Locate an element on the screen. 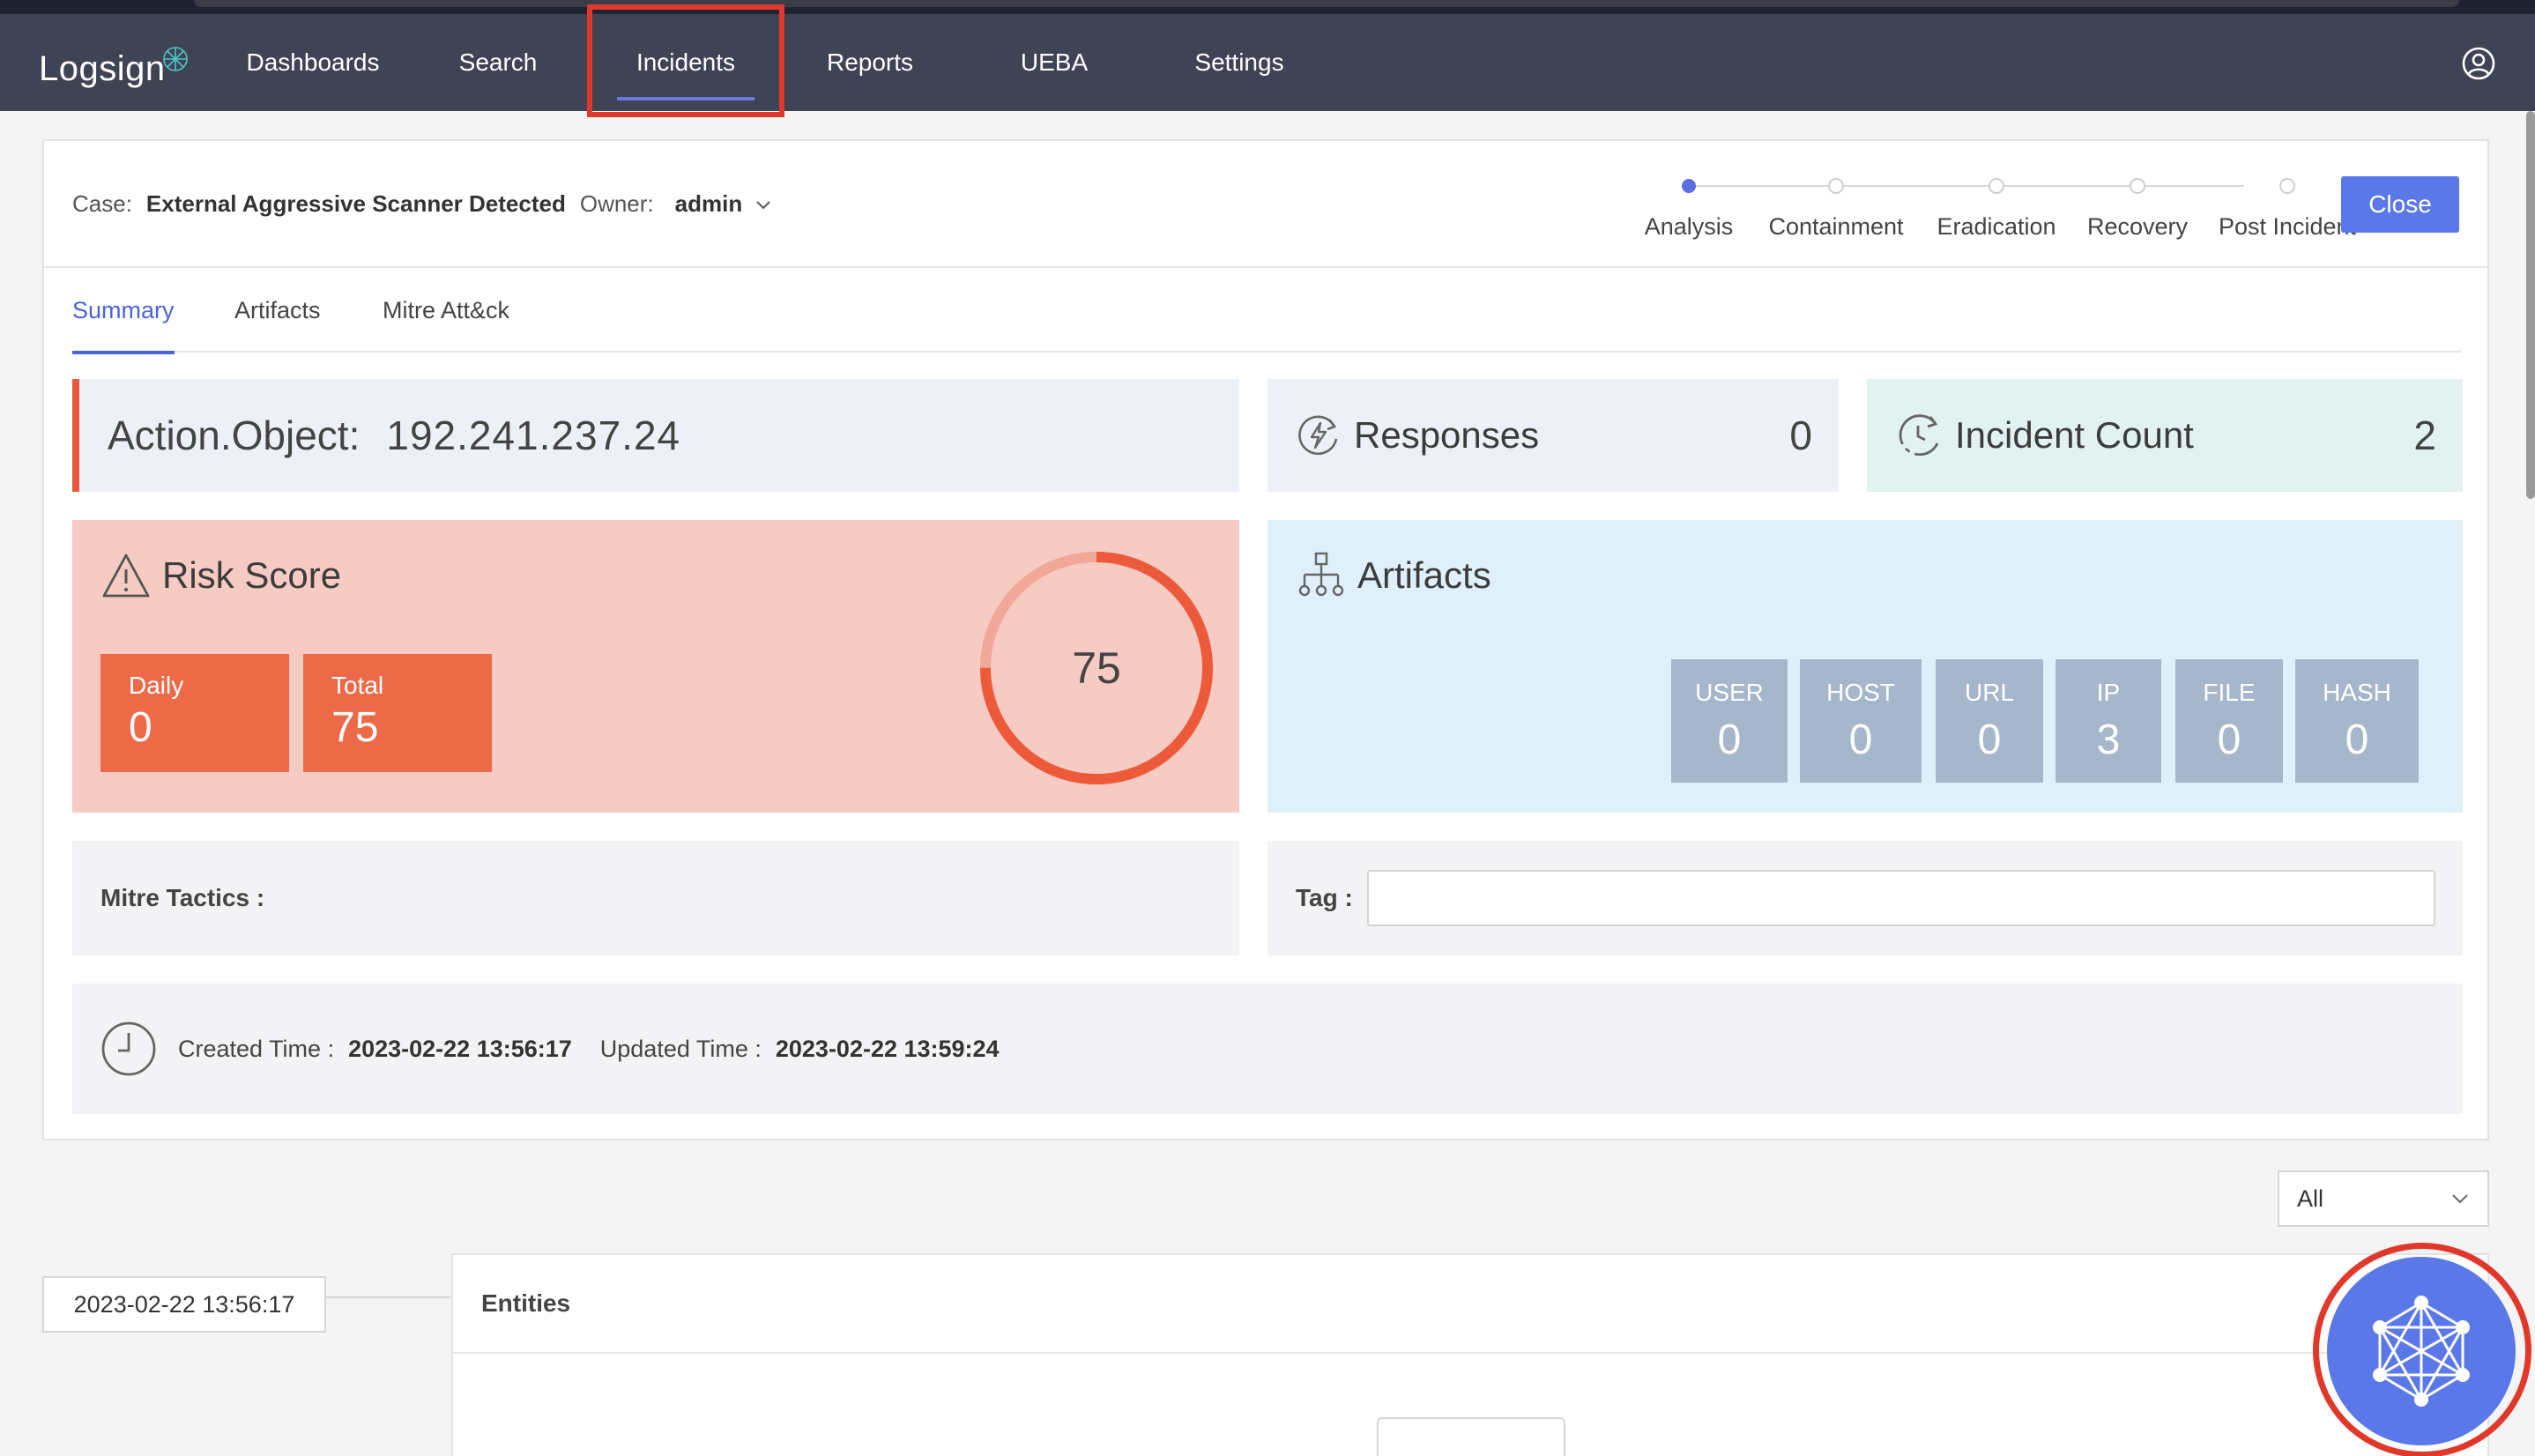  daily-value: 0 is located at coordinates (140, 727).